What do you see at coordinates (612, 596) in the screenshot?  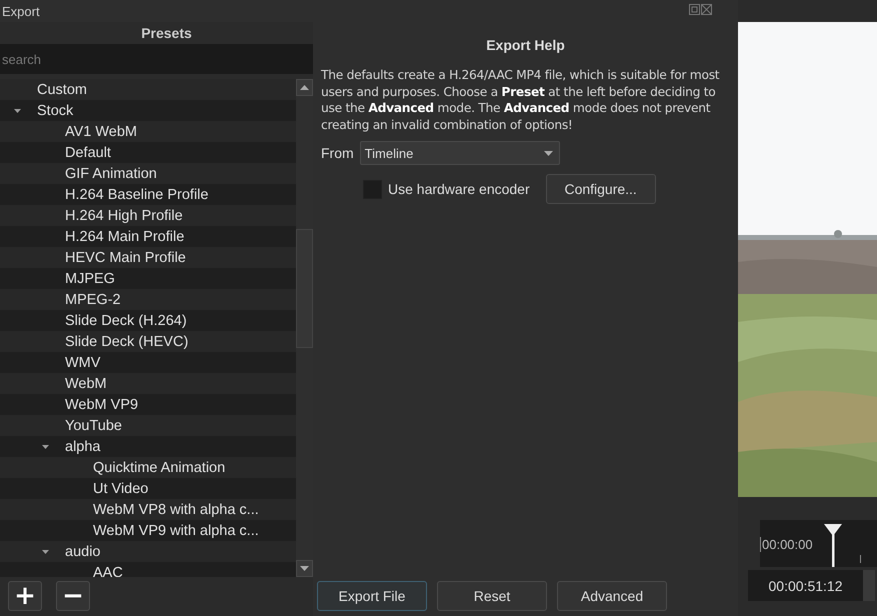 I see `dialog-button: Advanced` at bounding box center [612, 596].